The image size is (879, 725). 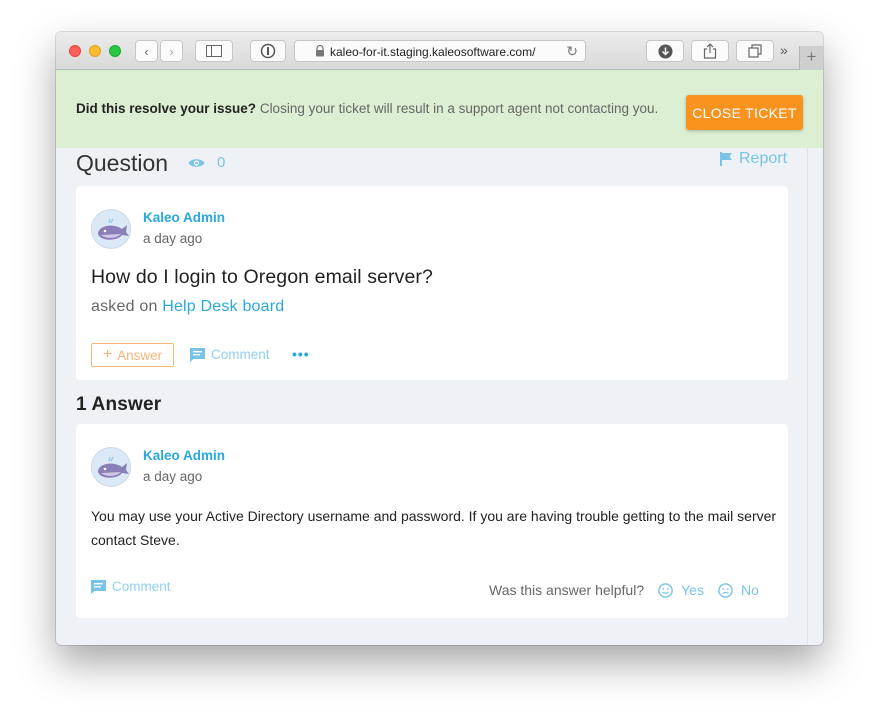 I want to click on sidebar-toggle-button, so click(x=214, y=51).